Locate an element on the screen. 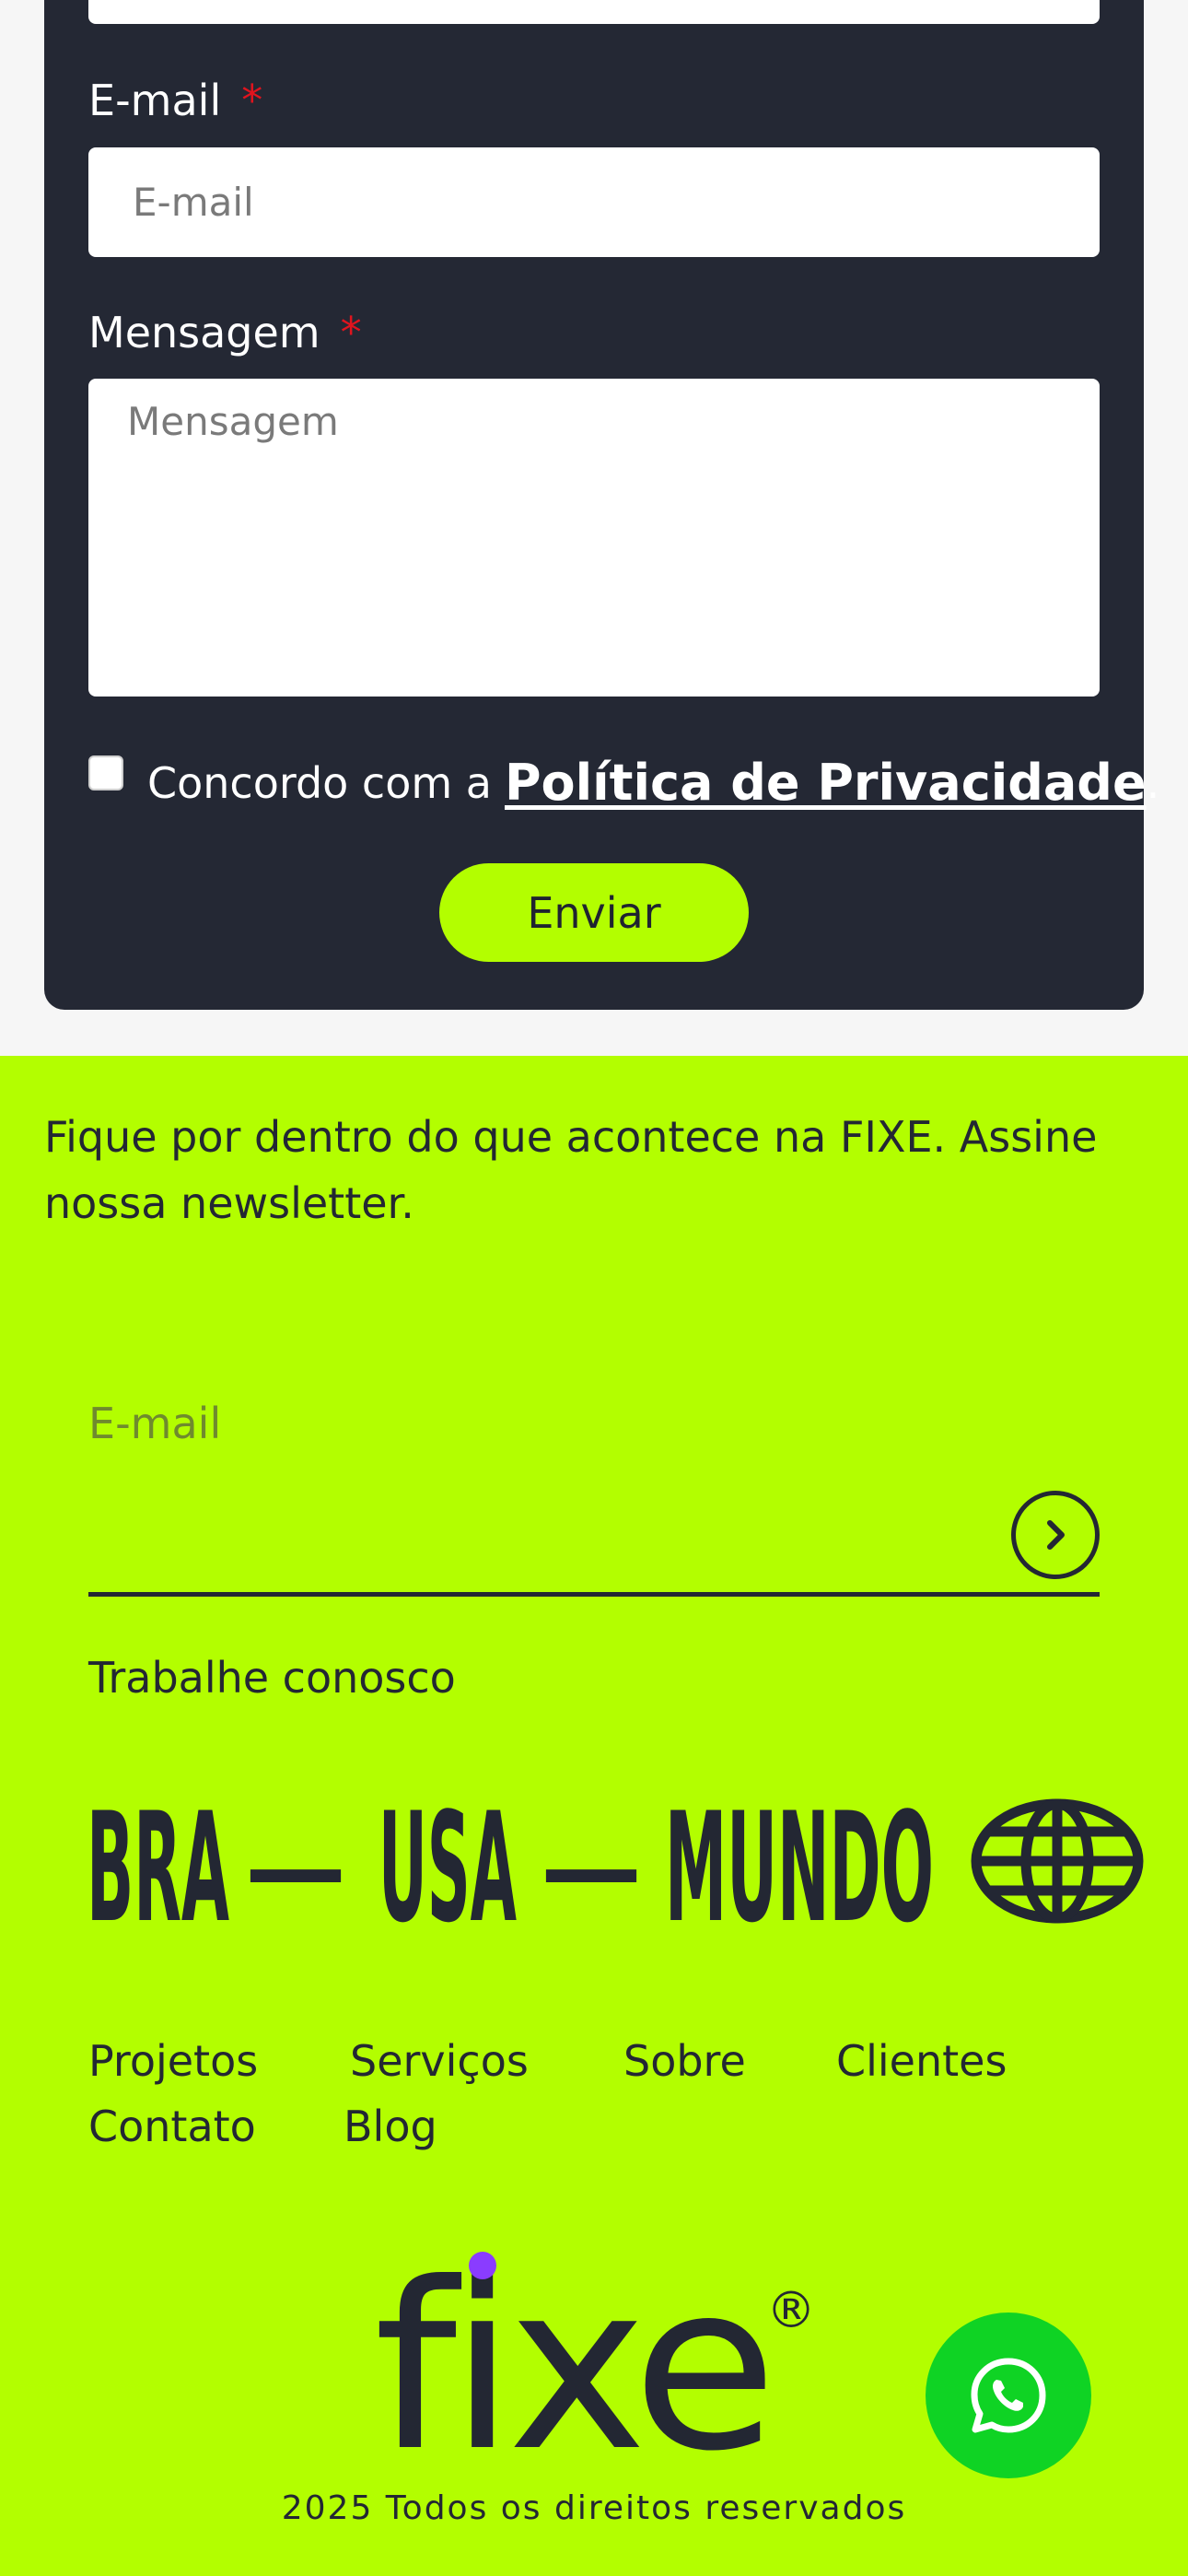  email-label: E-mail * is located at coordinates (175, 100).